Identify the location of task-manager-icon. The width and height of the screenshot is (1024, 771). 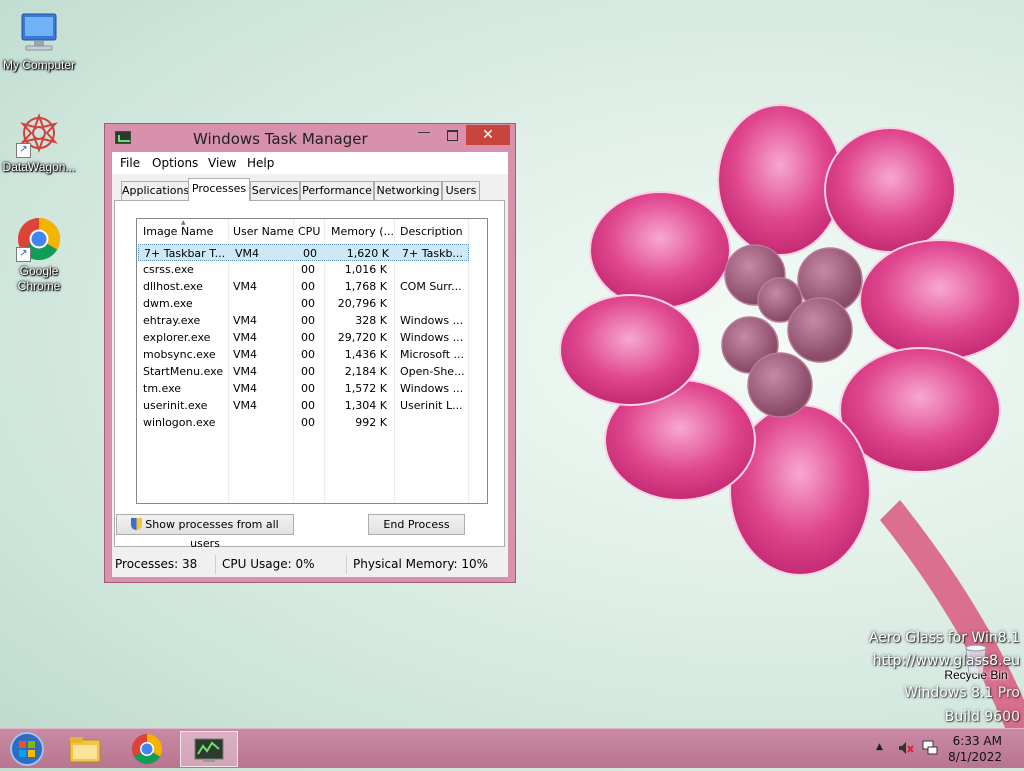
(123, 137).